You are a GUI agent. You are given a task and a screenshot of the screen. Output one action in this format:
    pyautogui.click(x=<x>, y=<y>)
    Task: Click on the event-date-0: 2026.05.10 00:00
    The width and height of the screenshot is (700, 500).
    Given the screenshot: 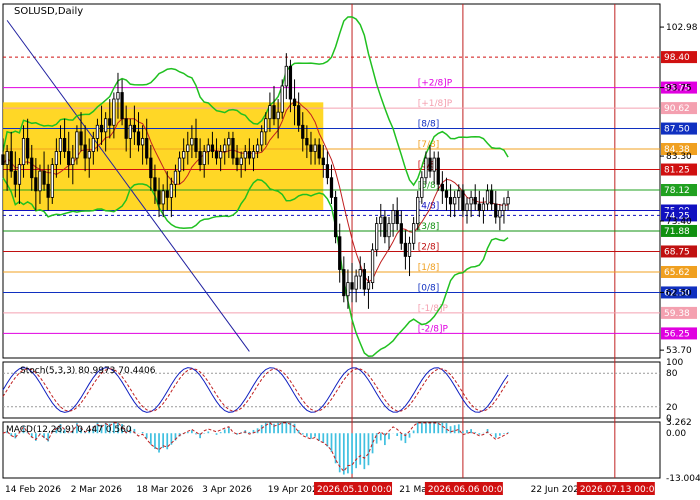 What is the action you would take?
    pyautogui.click(x=357, y=490)
    